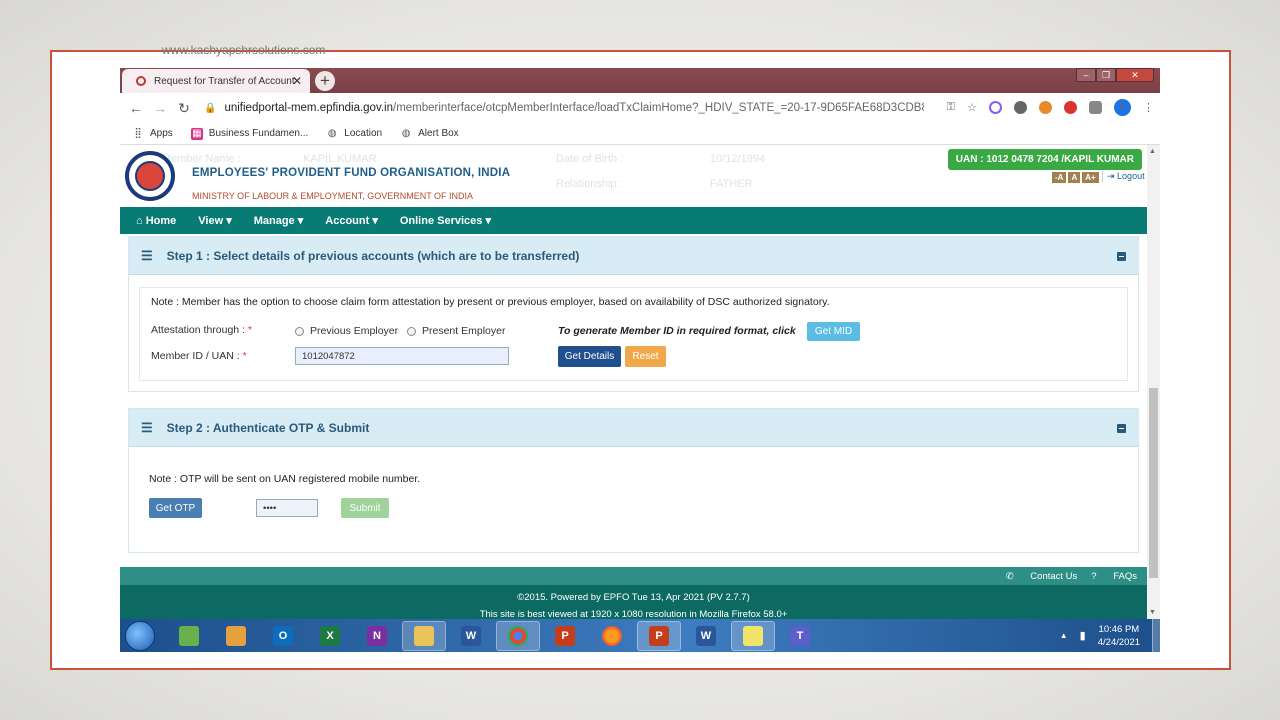 This screenshot has width=1280, height=720. I want to click on show-desktop-button, so click(1156, 635).